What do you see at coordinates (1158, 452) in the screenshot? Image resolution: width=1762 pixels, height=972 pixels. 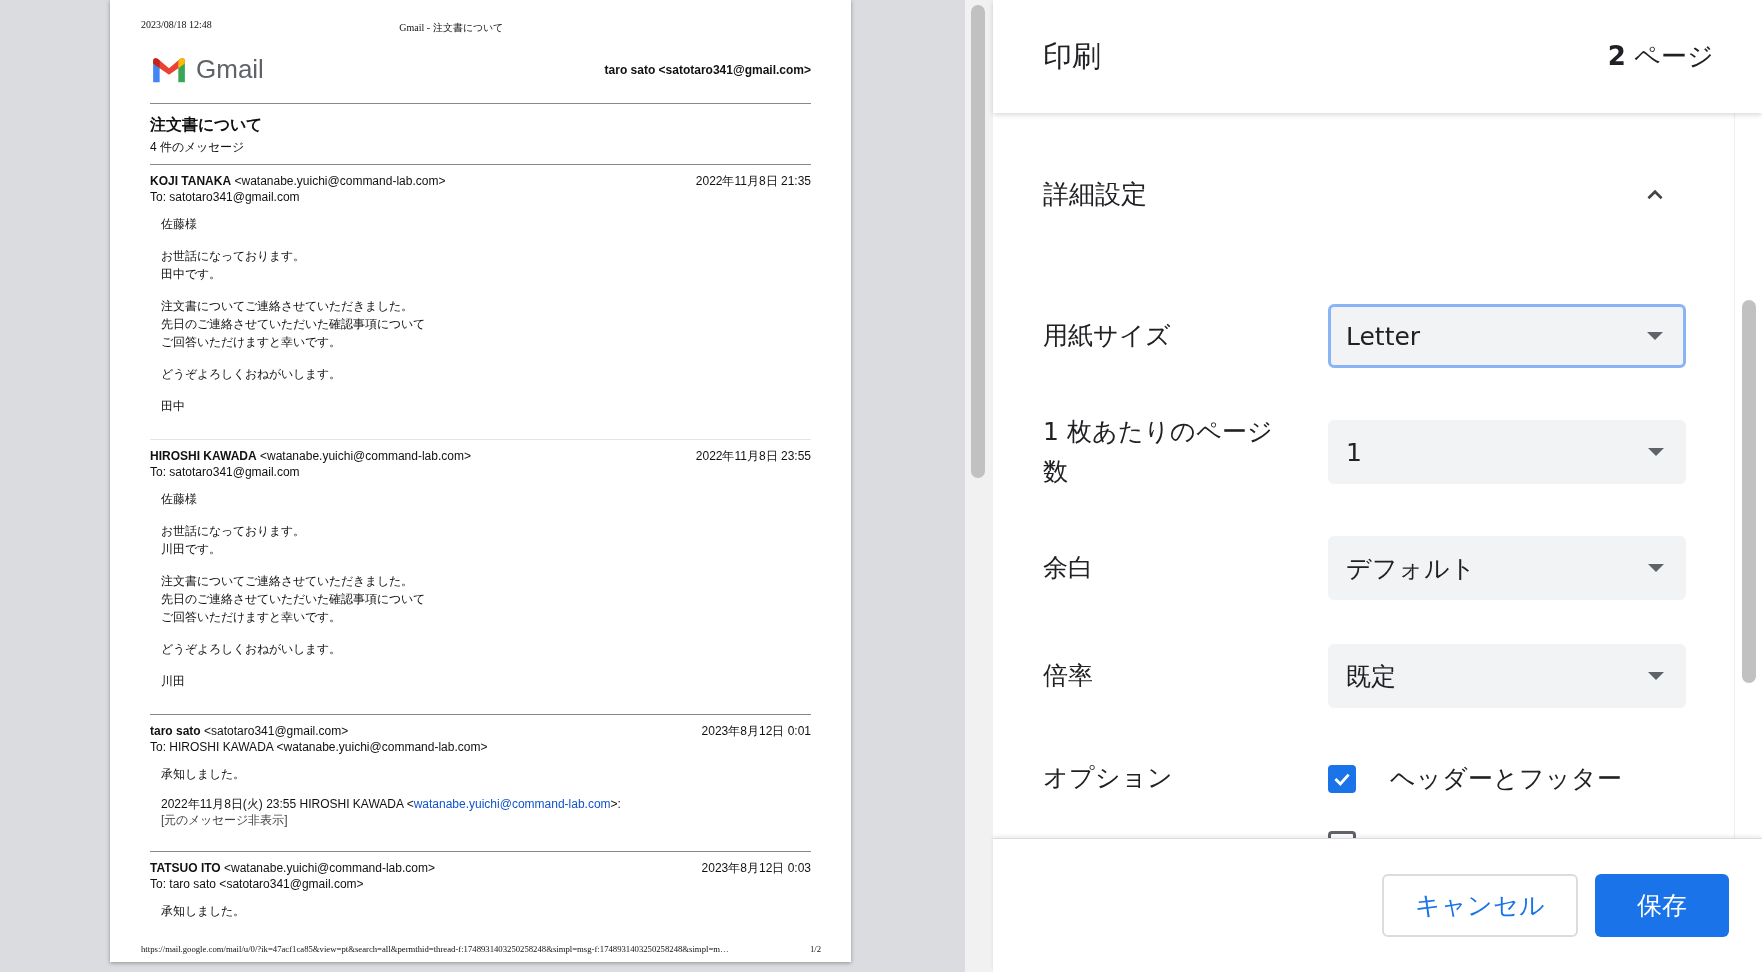 I see `setting-label: 1 枚あたりのページ数` at bounding box center [1158, 452].